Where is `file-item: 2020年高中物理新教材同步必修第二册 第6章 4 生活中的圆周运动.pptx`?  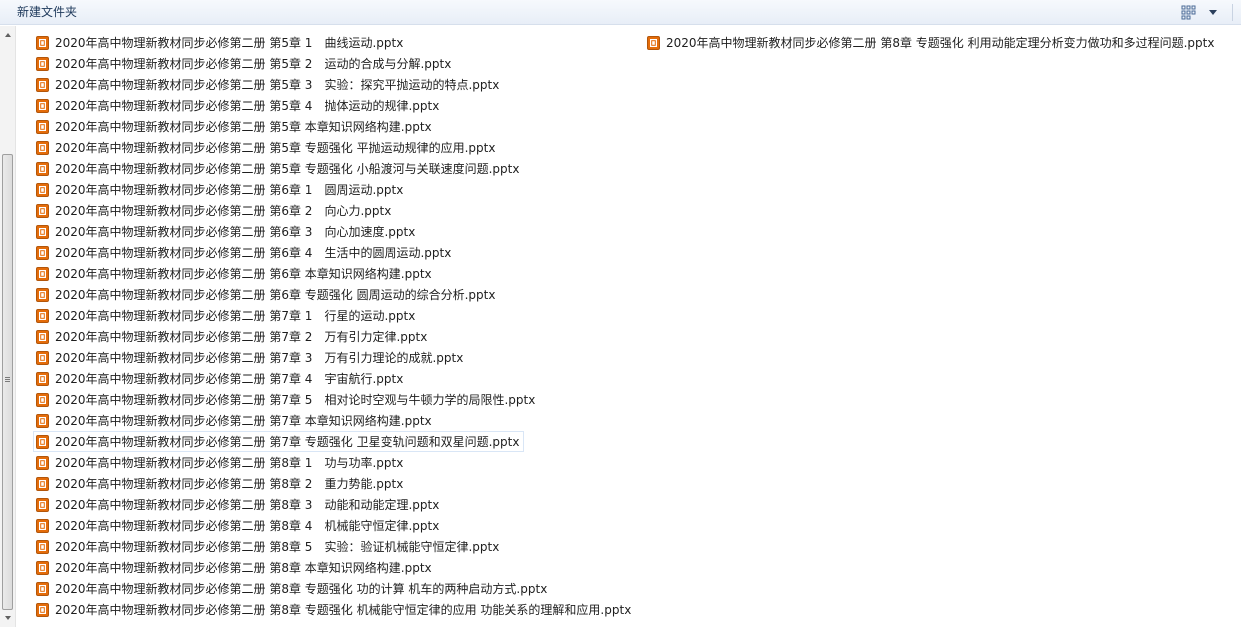 file-item: 2020年高中物理新教材同步必修第二册 第6章 4 生活中的圆周运动.pptx is located at coordinates (333, 252).